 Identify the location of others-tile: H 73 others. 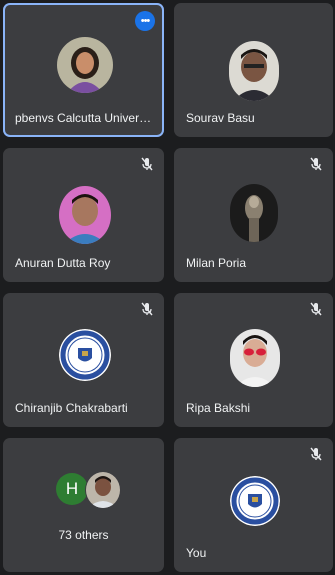
(83, 505).